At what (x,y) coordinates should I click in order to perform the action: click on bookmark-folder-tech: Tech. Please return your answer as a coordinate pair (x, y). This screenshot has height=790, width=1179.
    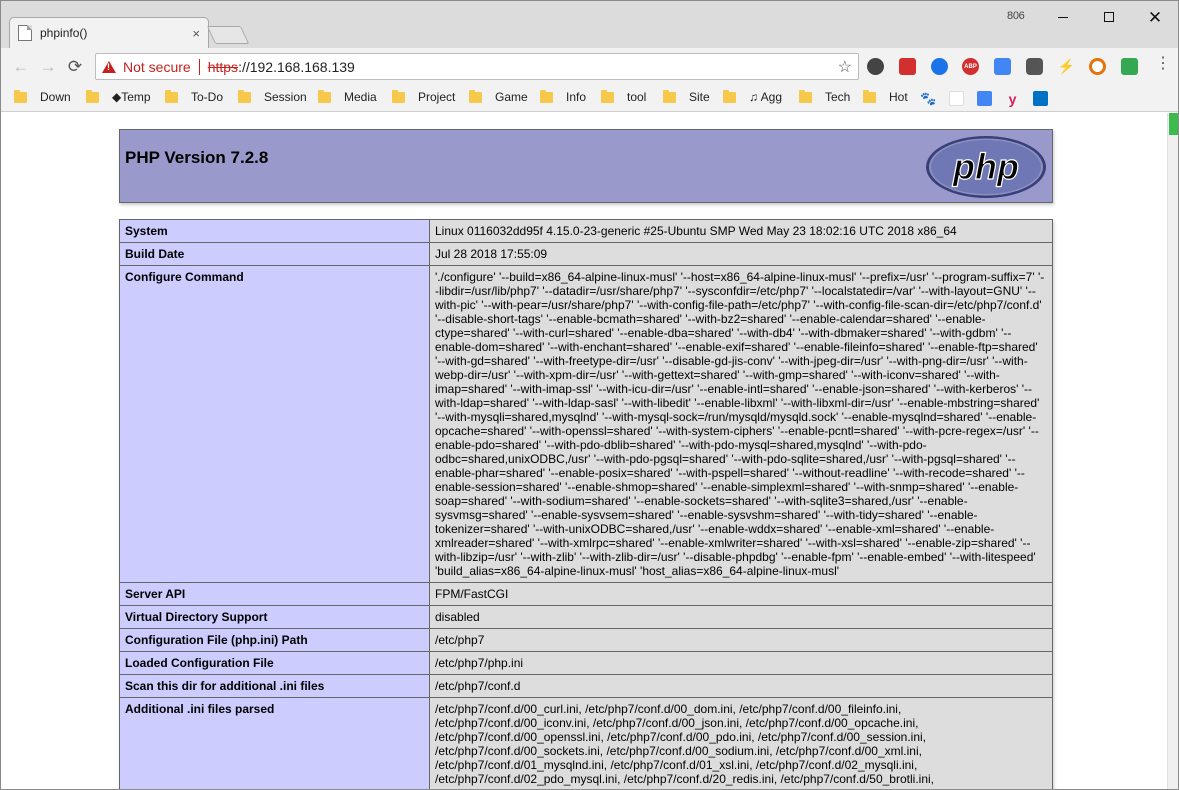
    Looking at the image, I should click on (825, 96).